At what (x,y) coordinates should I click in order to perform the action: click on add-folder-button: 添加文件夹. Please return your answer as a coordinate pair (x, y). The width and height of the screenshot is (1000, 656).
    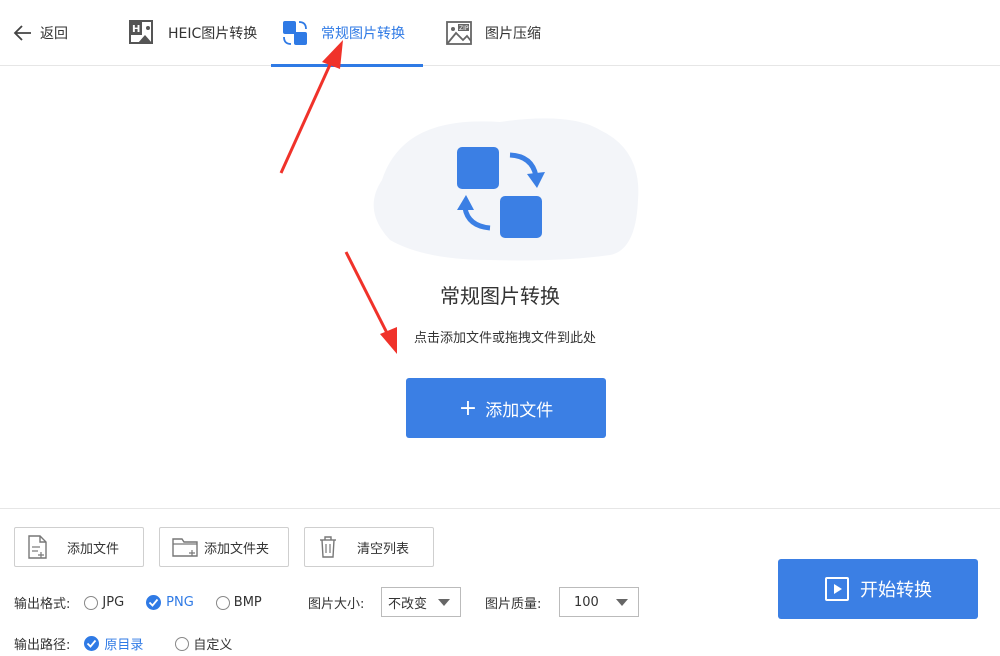
    Looking at the image, I should click on (224, 547).